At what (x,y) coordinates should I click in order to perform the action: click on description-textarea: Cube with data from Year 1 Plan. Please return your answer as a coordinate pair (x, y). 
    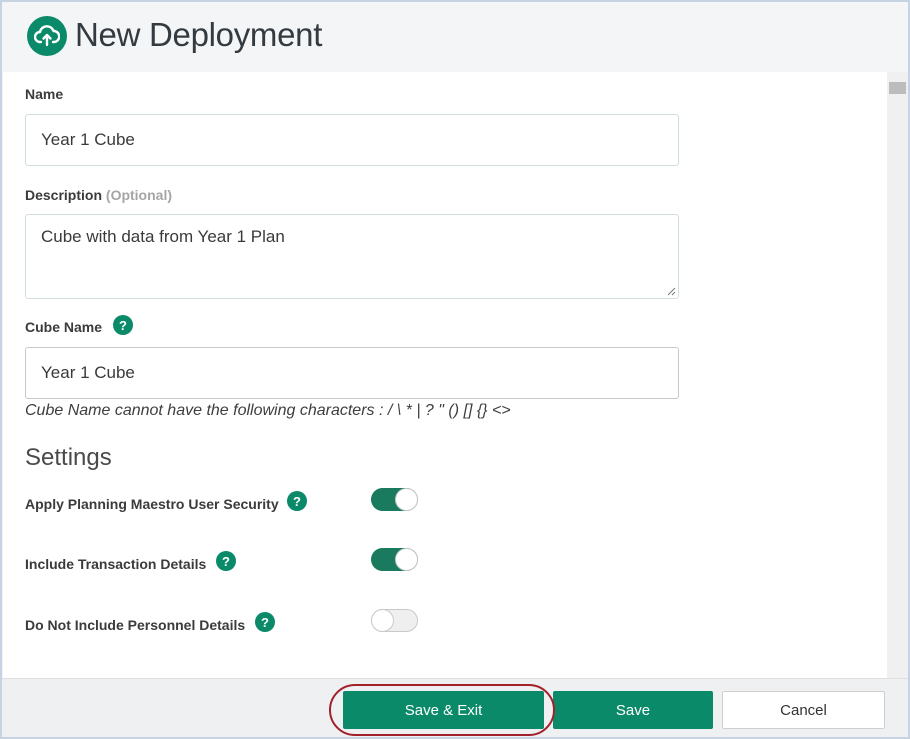
    Looking at the image, I should click on (352, 256).